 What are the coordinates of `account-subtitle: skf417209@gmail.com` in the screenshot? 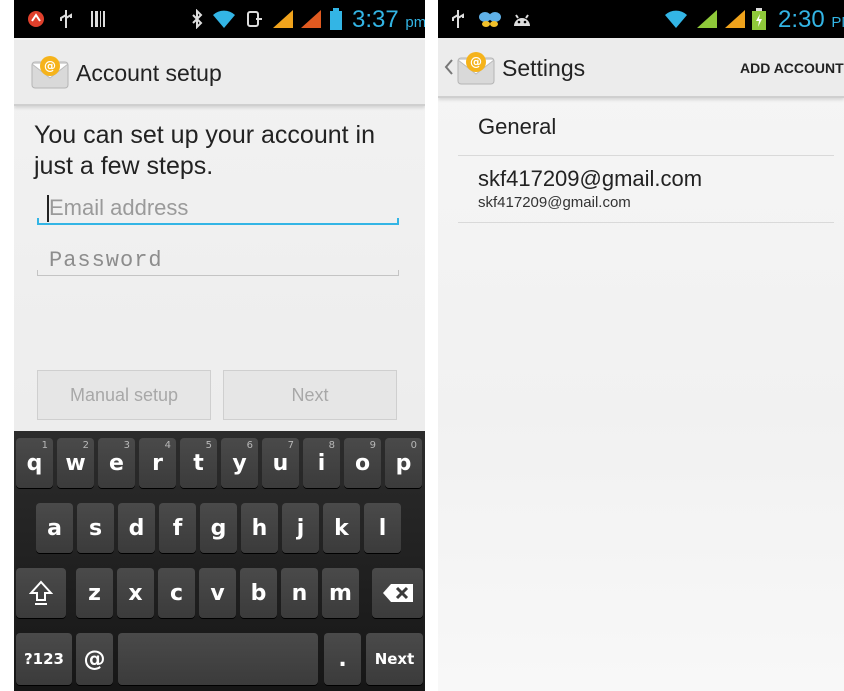 It's located at (554, 202).